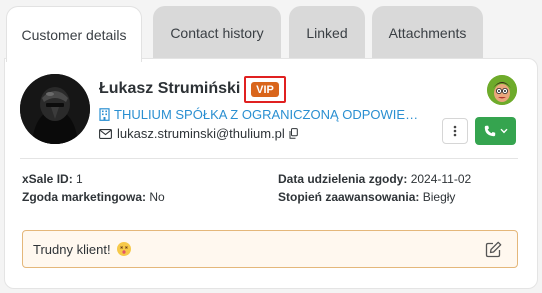 The image size is (542, 293). What do you see at coordinates (79, 179) in the screenshot?
I see `field-value: 1` at bounding box center [79, 179].